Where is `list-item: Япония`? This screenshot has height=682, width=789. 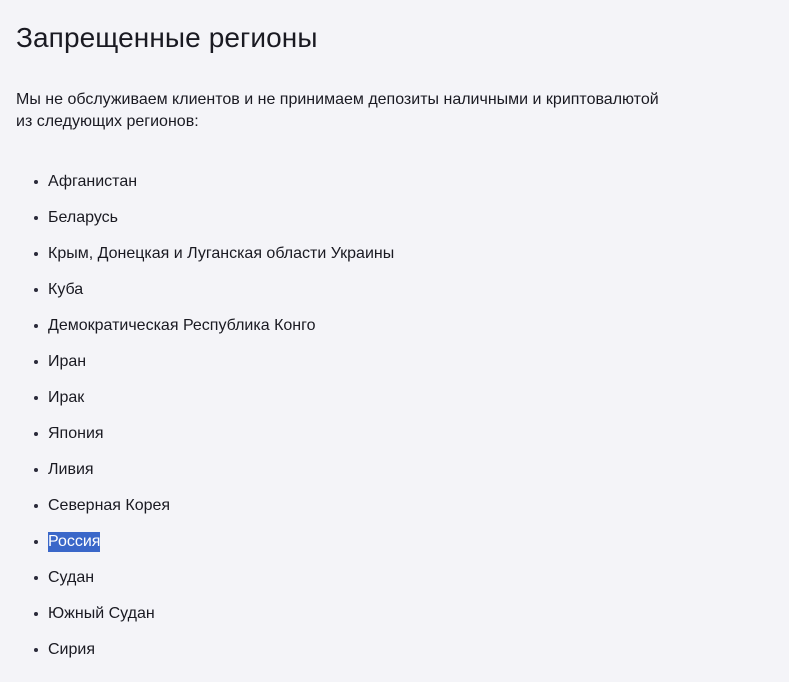
list-item: Япония is located at coordinates (197, 434).